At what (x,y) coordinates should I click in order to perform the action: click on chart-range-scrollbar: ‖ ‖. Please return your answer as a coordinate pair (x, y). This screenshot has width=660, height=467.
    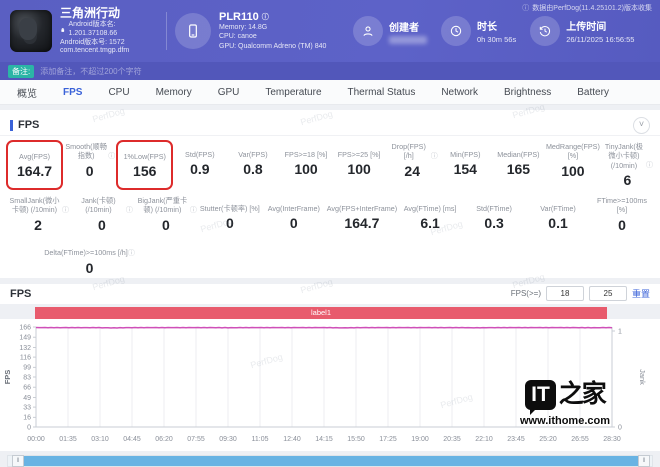
    Looking at the image, I should click on (330, 460).